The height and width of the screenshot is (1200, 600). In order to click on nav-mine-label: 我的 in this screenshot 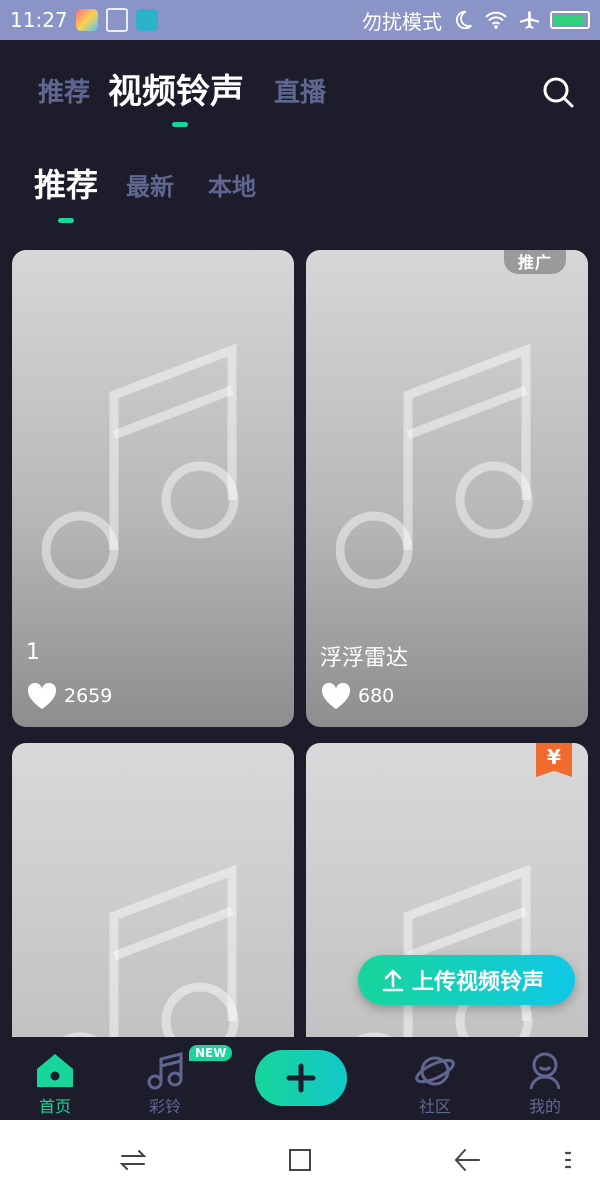, I will do `click(544, 1106)`.